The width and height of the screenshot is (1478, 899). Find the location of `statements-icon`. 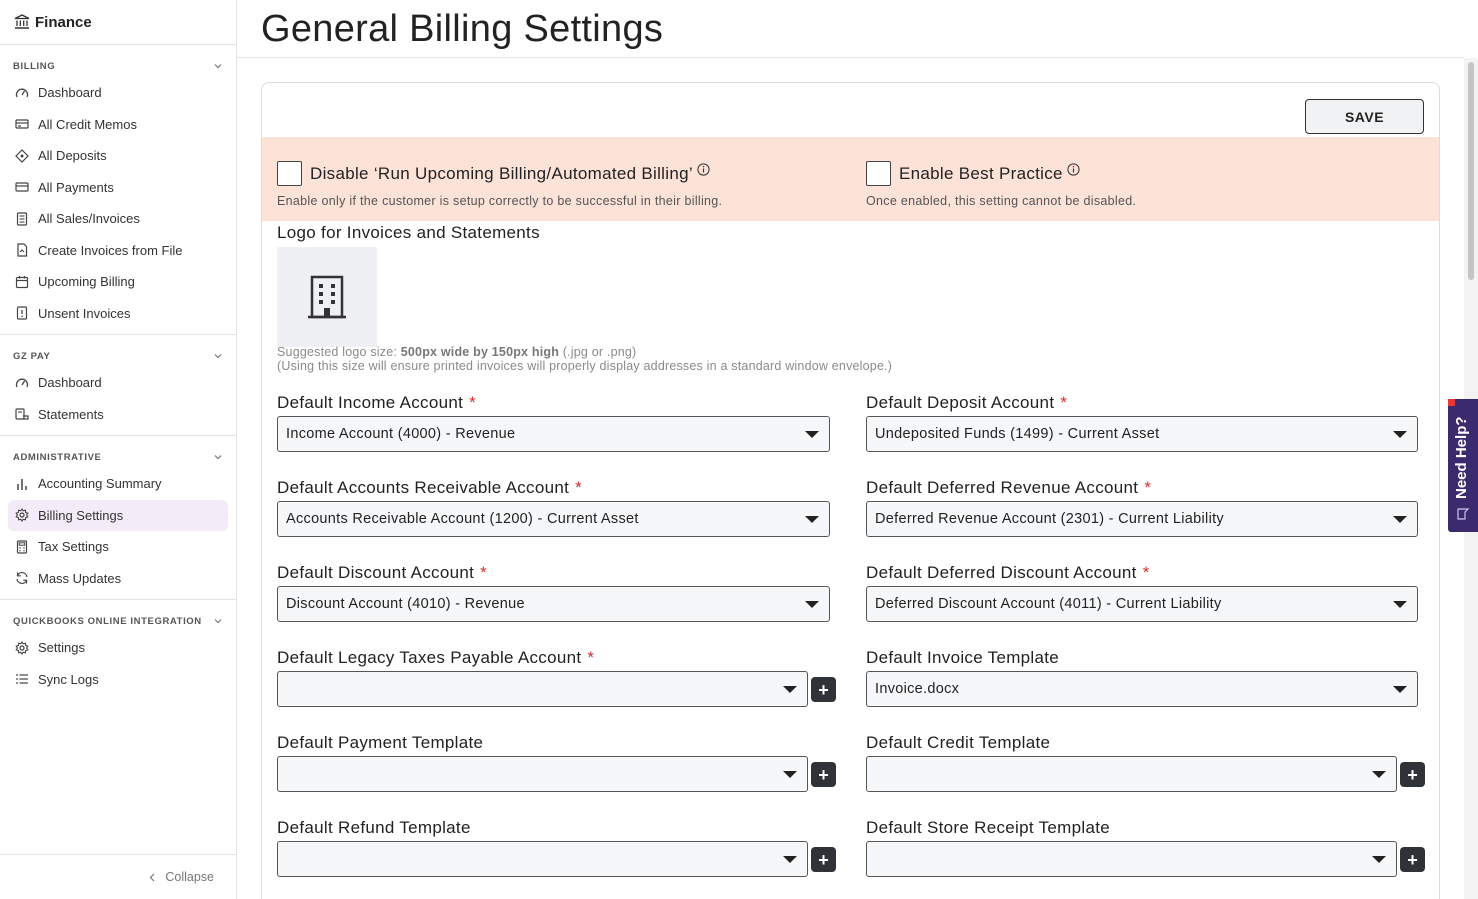

statements-icon is located at coordinates (22, 414).